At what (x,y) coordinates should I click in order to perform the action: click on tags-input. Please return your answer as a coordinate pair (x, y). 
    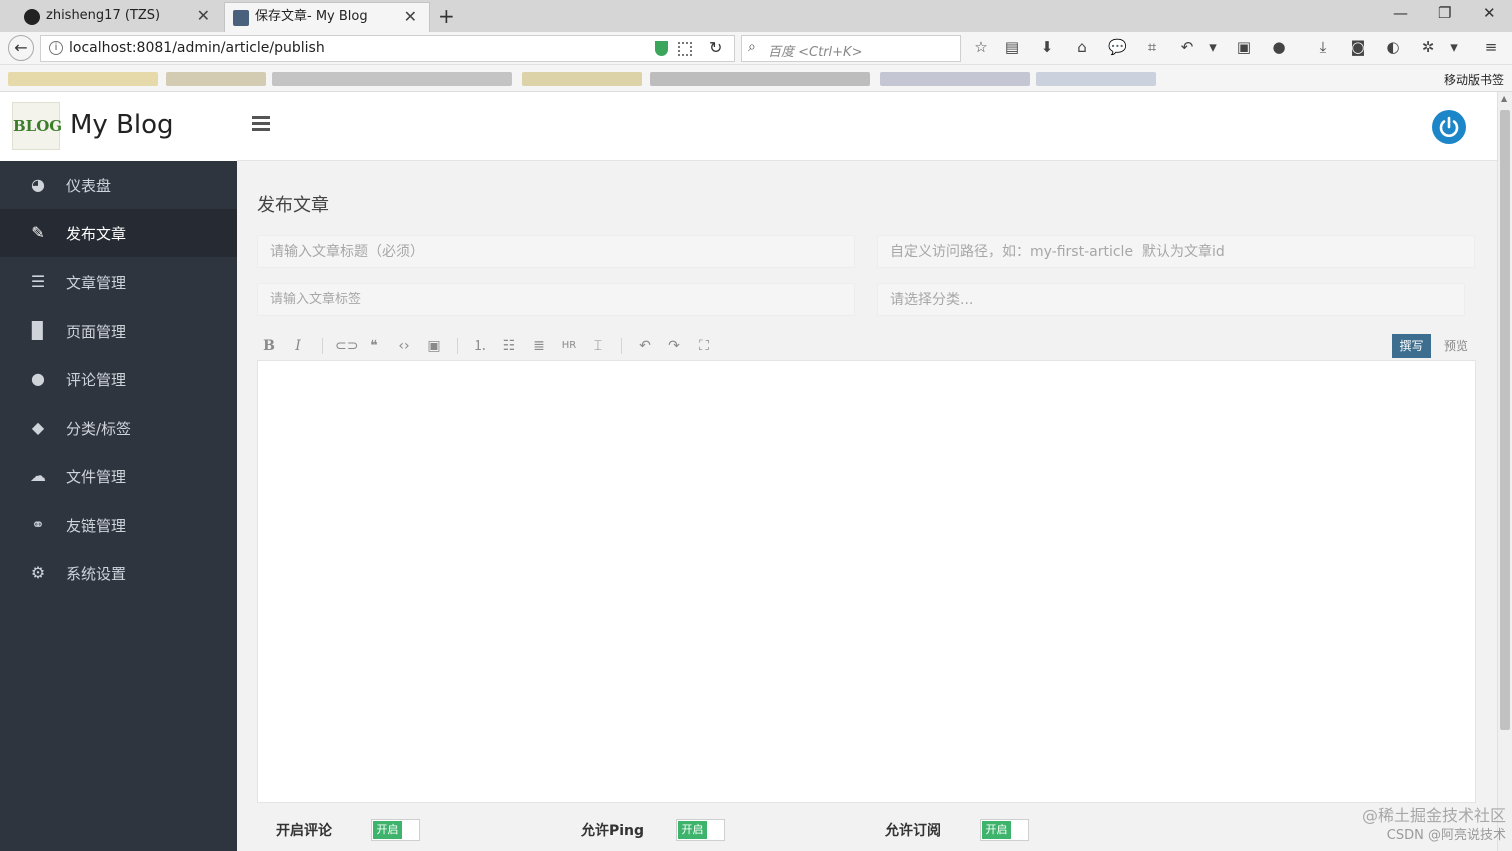
    Looking at the image, I should click on (556, 299).